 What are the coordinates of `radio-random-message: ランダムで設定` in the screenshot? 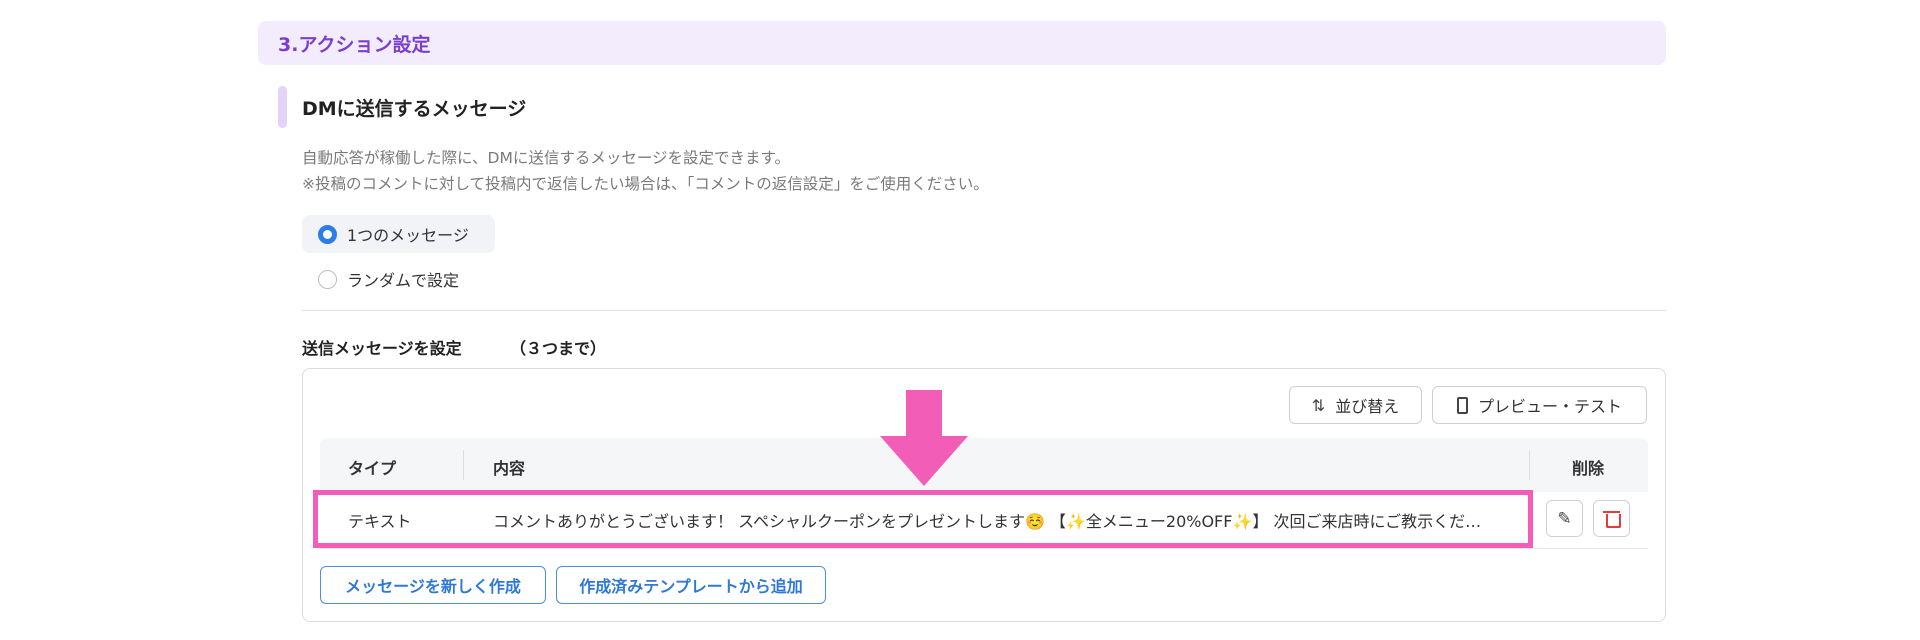 It's located at (388, 279).